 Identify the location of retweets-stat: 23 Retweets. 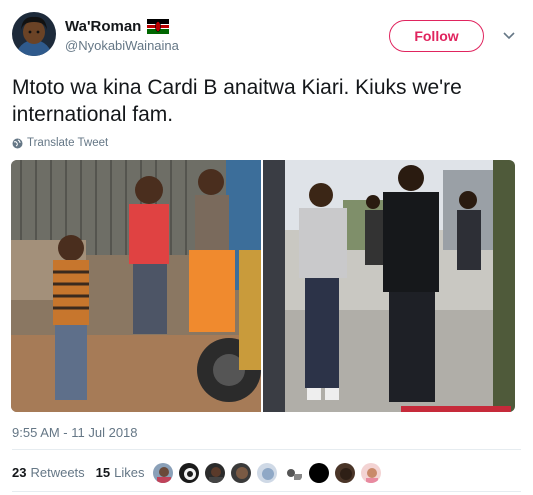
(48, 472).